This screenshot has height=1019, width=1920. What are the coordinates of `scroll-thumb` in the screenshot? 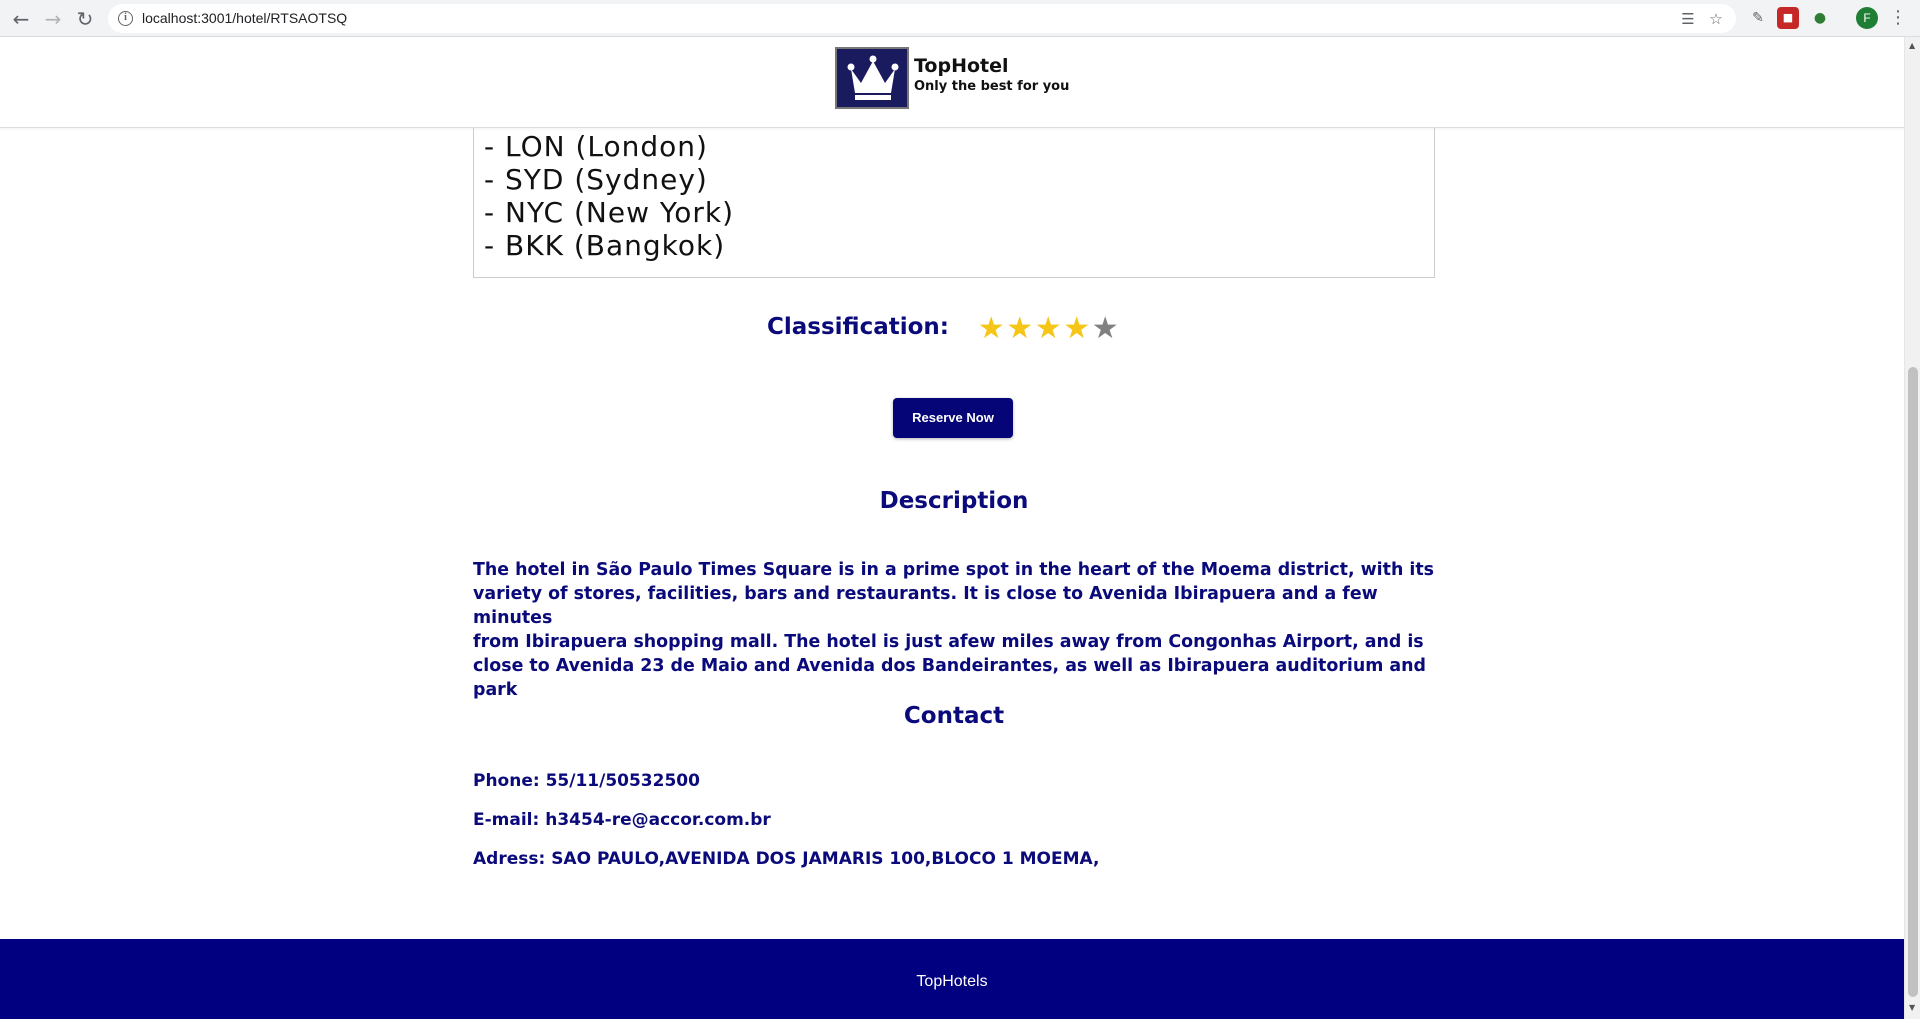 It's located at (1913, 682).